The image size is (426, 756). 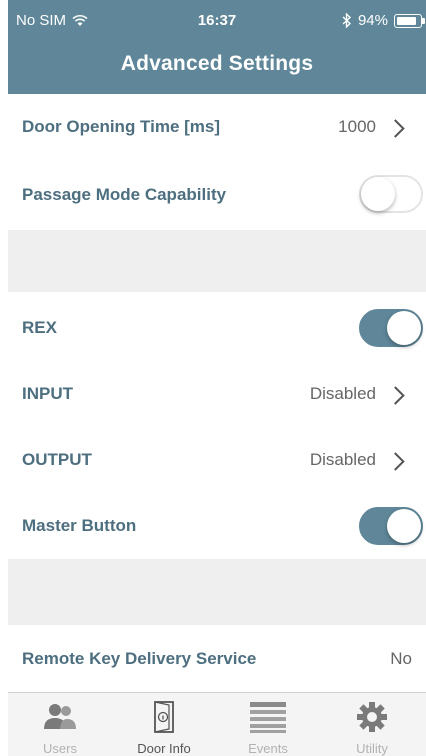 I want to click on events-list-icon, so click(x=268, y=717).